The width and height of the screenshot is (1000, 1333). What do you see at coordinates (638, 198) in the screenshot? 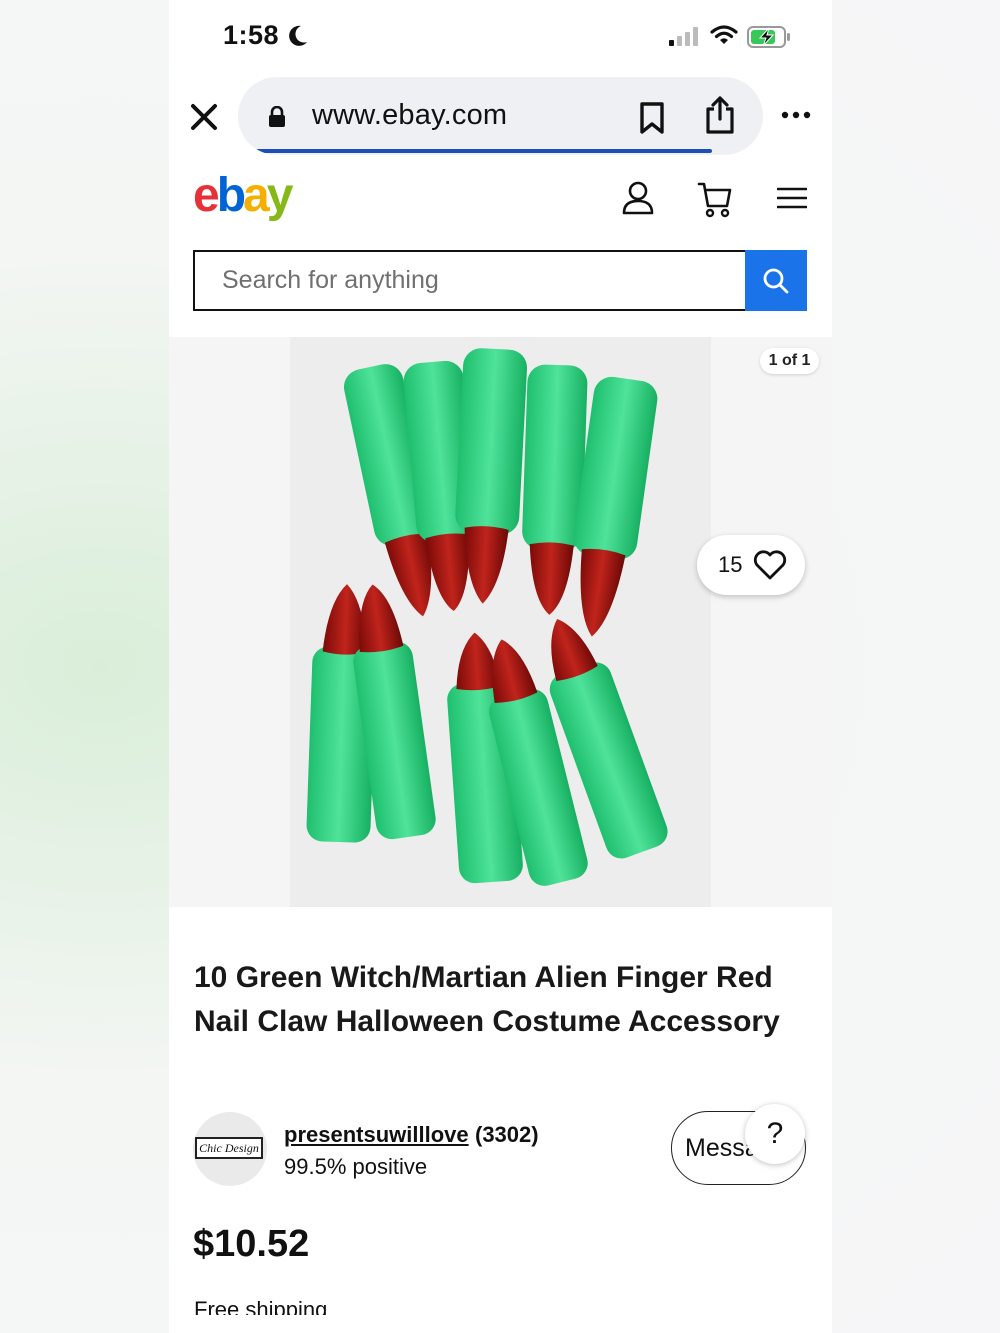
I see `account-icon` at bounding box center [638, 198].